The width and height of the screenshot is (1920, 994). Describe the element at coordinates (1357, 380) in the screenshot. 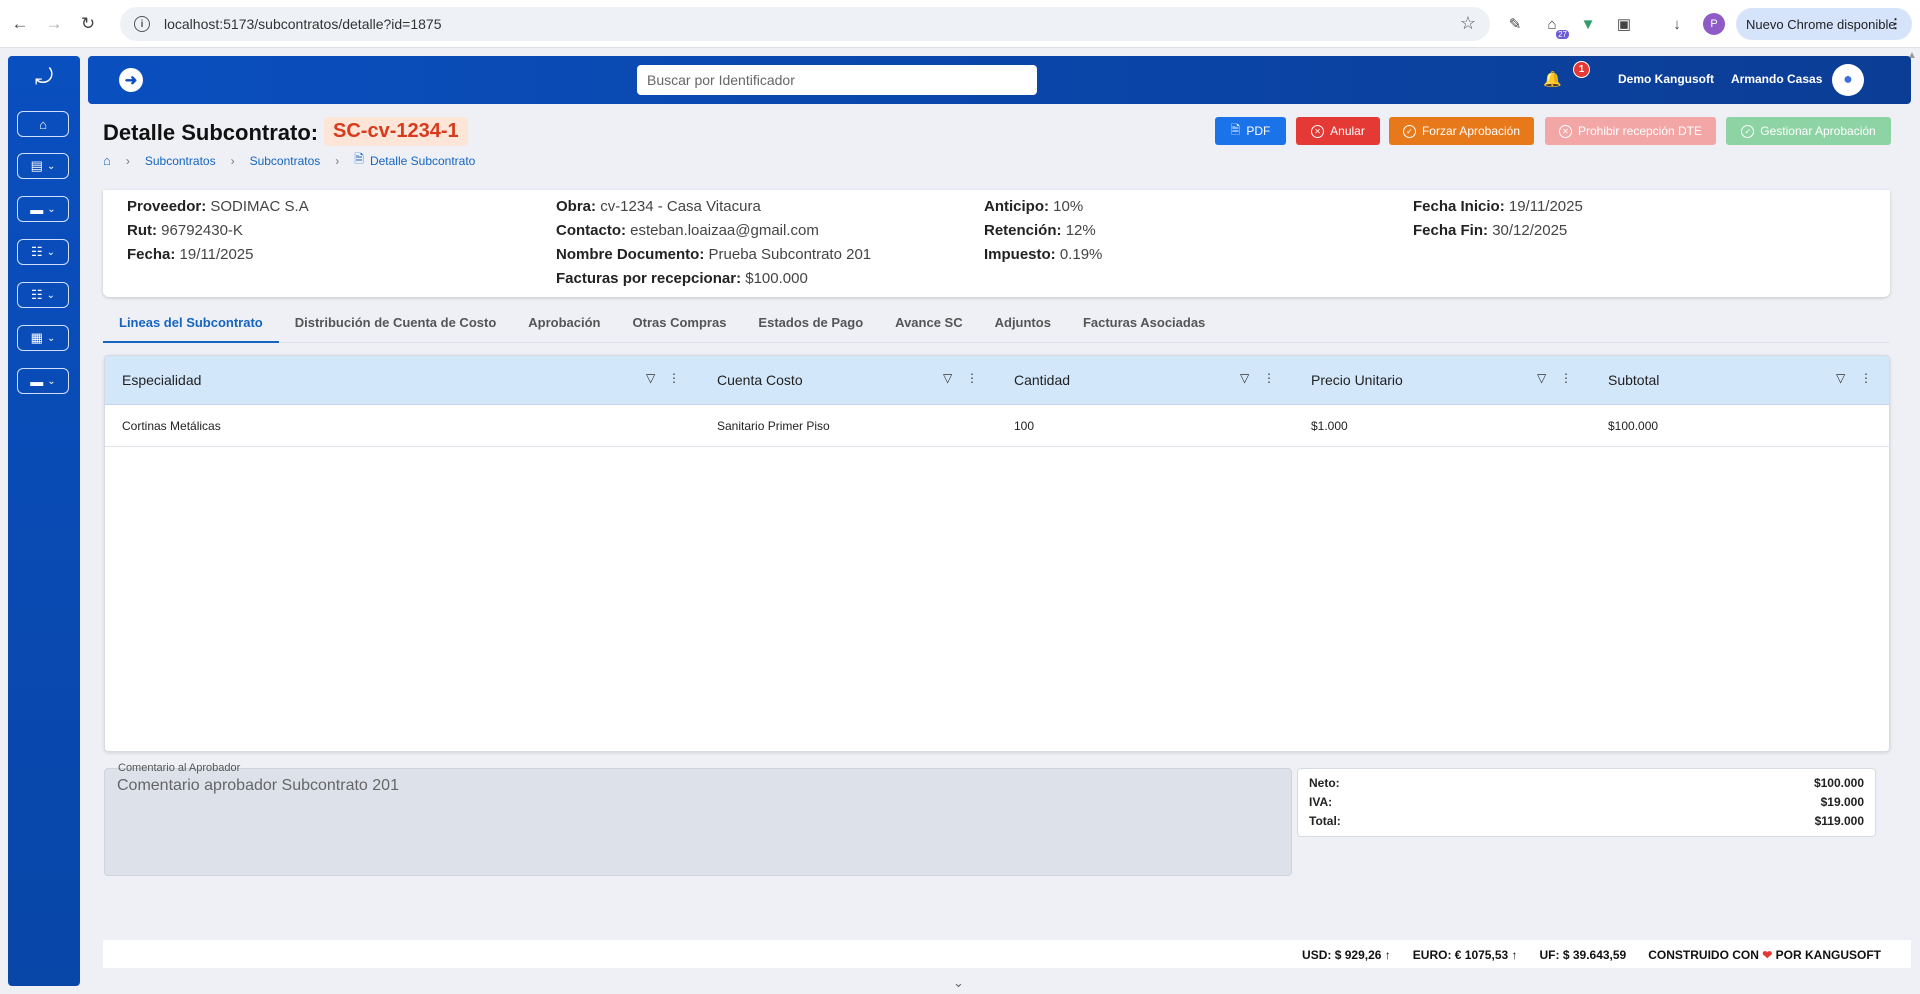

I see `column-header: Precio Unitario` at that location.